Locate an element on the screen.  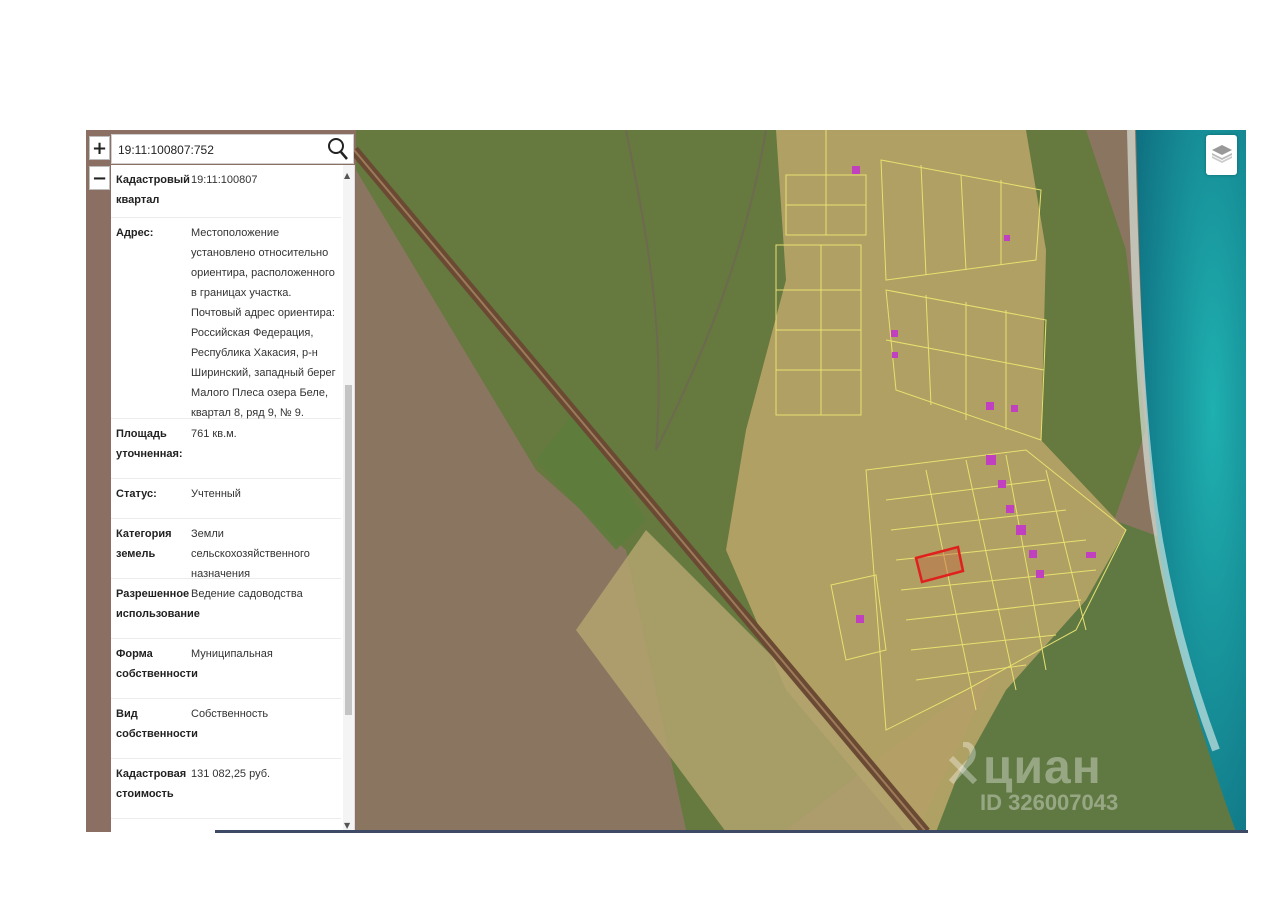
row-value: Ведение садоводства is located at coordinates (247, 594).